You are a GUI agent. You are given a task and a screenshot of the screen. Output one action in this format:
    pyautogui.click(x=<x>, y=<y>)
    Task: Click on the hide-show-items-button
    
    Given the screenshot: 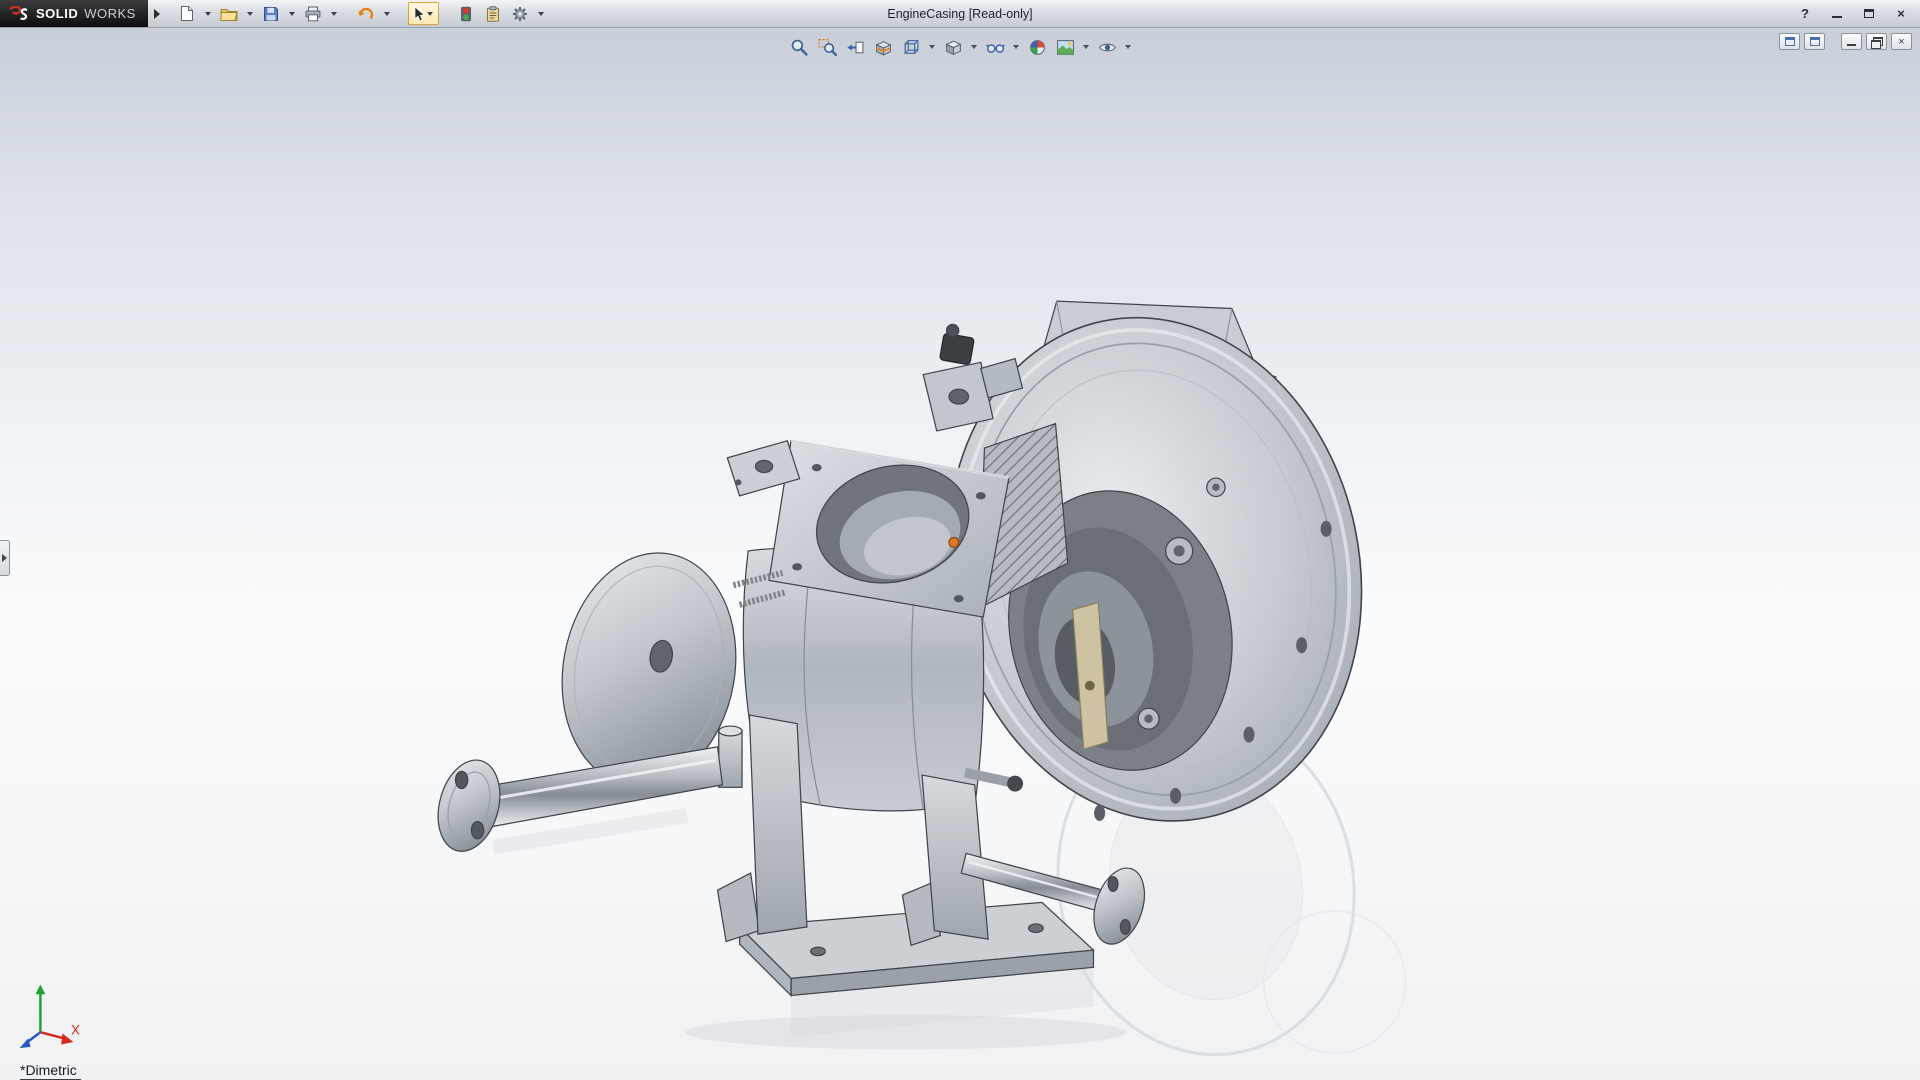 What is the action you would take?
    pyautogui.click(x=995, y=47)
    